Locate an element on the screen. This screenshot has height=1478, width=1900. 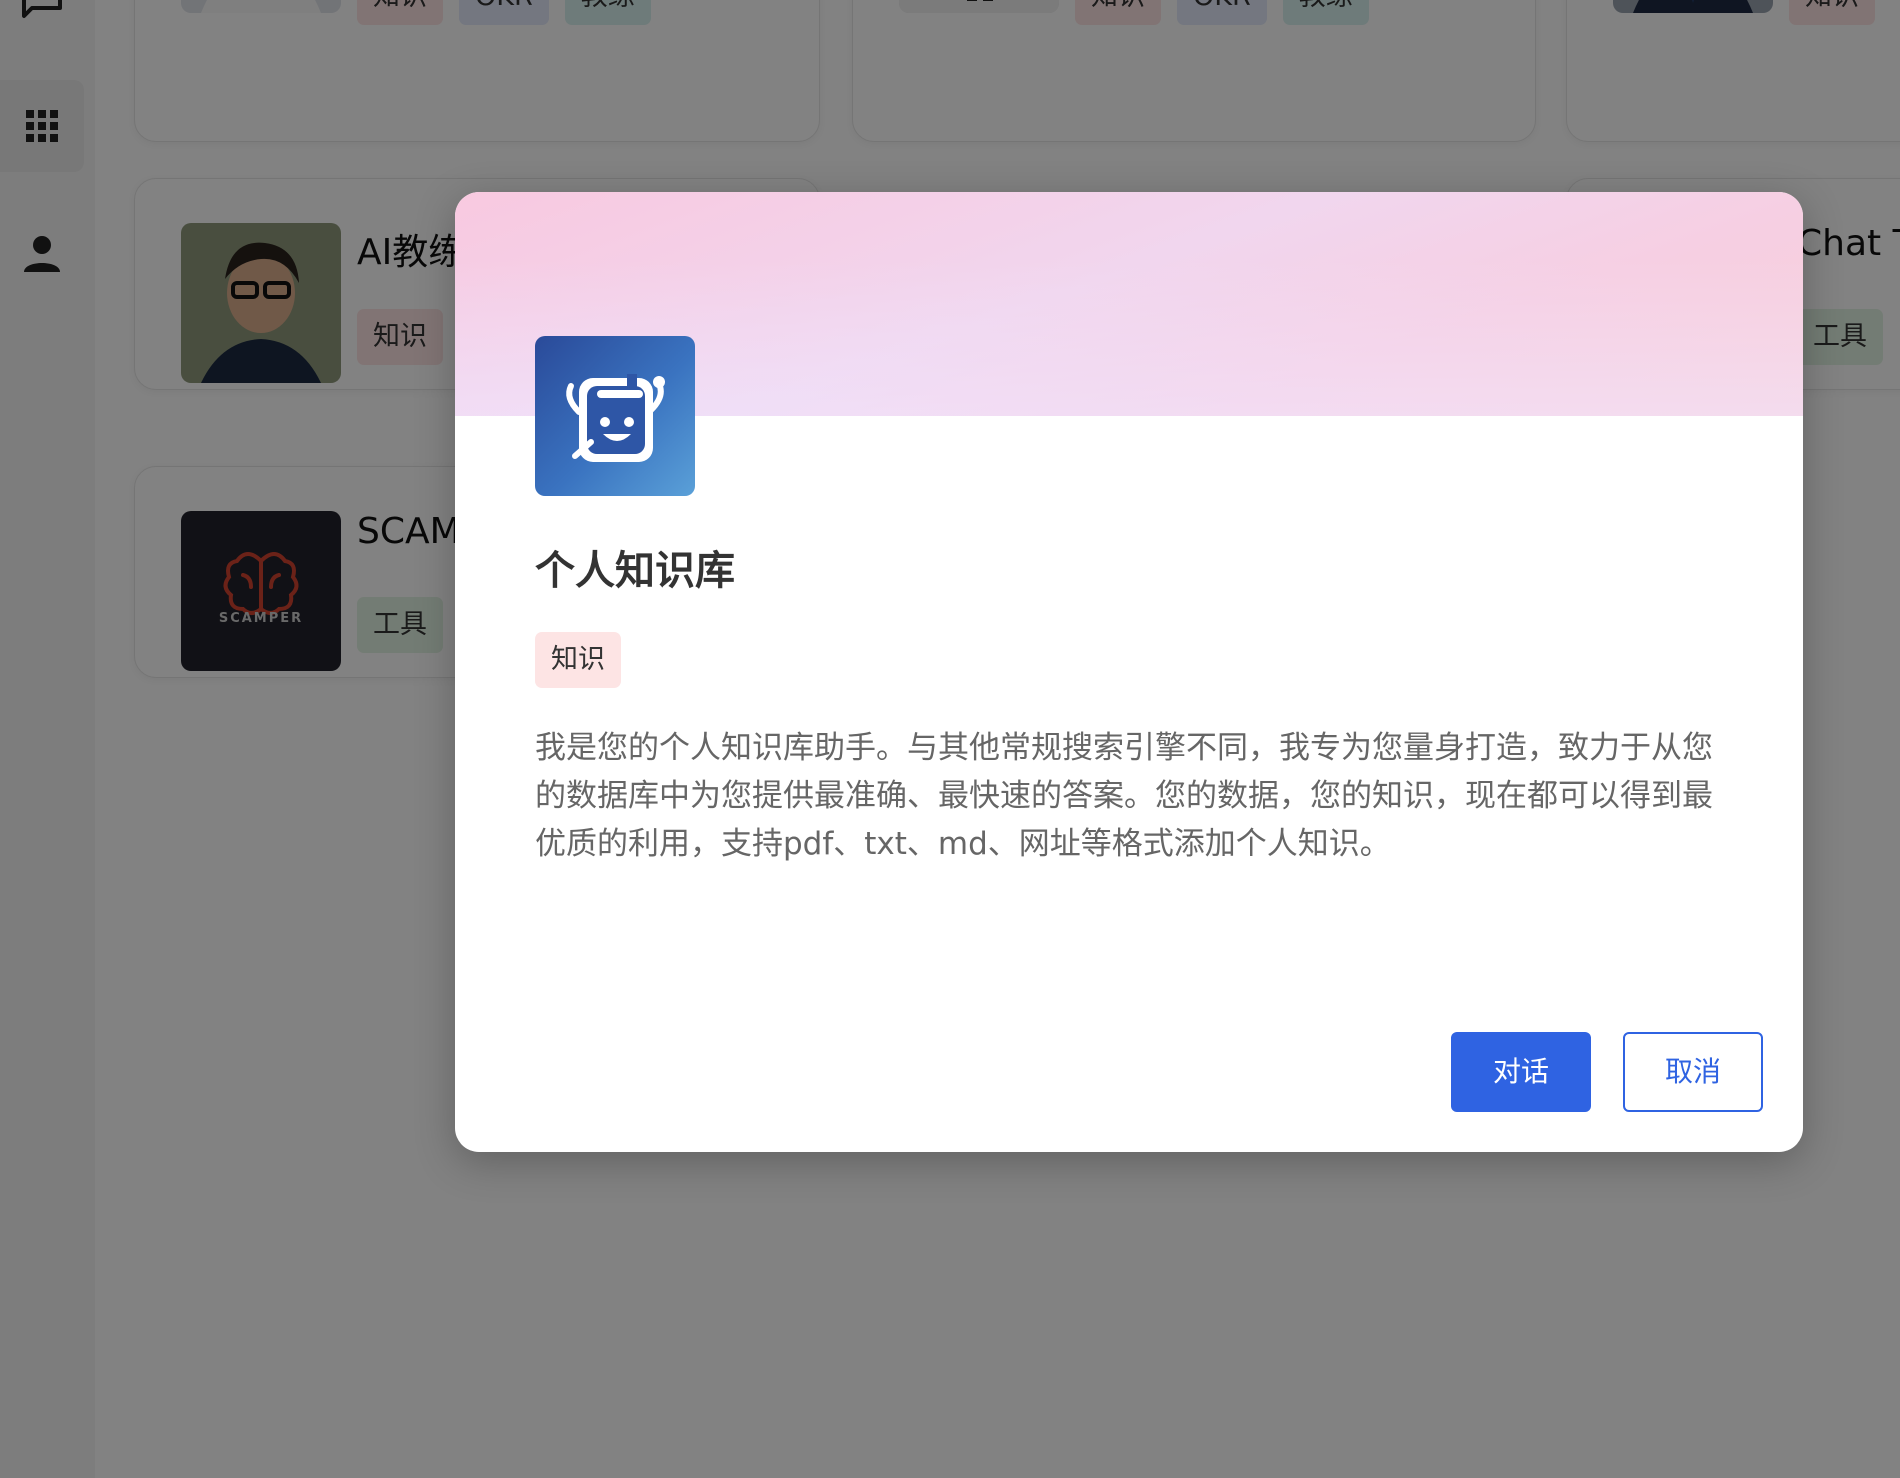
app-avatar is located at coordinates (615, 416).